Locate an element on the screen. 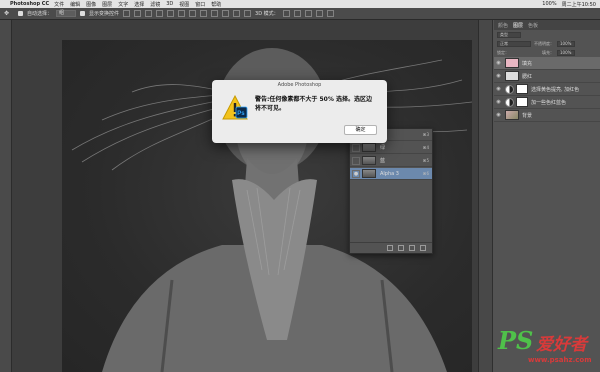 Image resolution: width=600 pixels, height=372 pixels. menu-select: 选择 is located at coordinates (139, 4).